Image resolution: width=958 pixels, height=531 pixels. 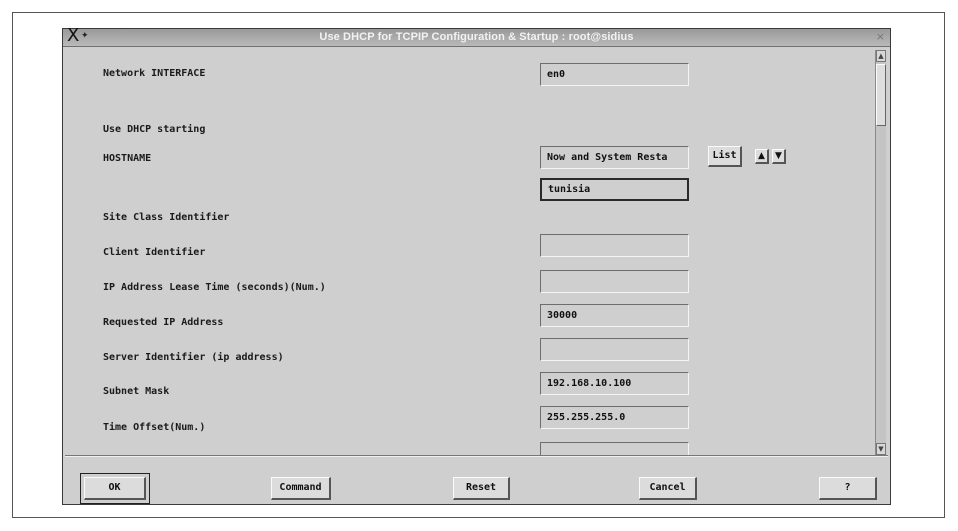 I want to click on label-server-identifier: Server Identifier (ip address), so click(x=193, y=357).